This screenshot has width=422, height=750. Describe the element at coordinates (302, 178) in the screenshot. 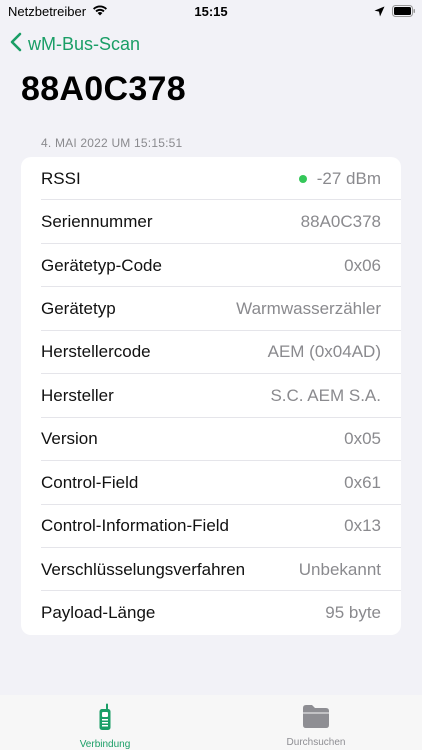

I see `signal-status-dot-icon` at that location.